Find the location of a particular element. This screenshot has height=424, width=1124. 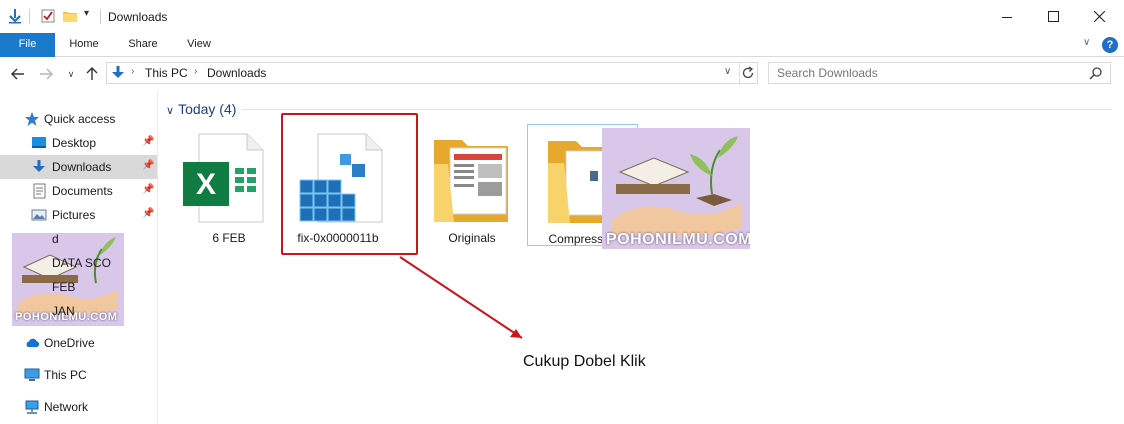

sidebar-item-label: JAN is located at coordinates (63, 311).